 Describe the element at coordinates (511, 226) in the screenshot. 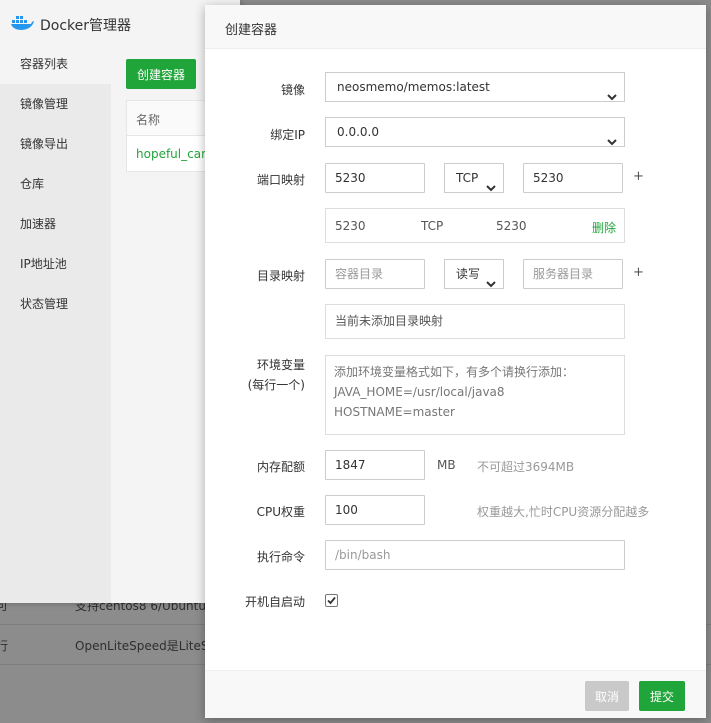

I see `port-entry-container: 5230` at that location.